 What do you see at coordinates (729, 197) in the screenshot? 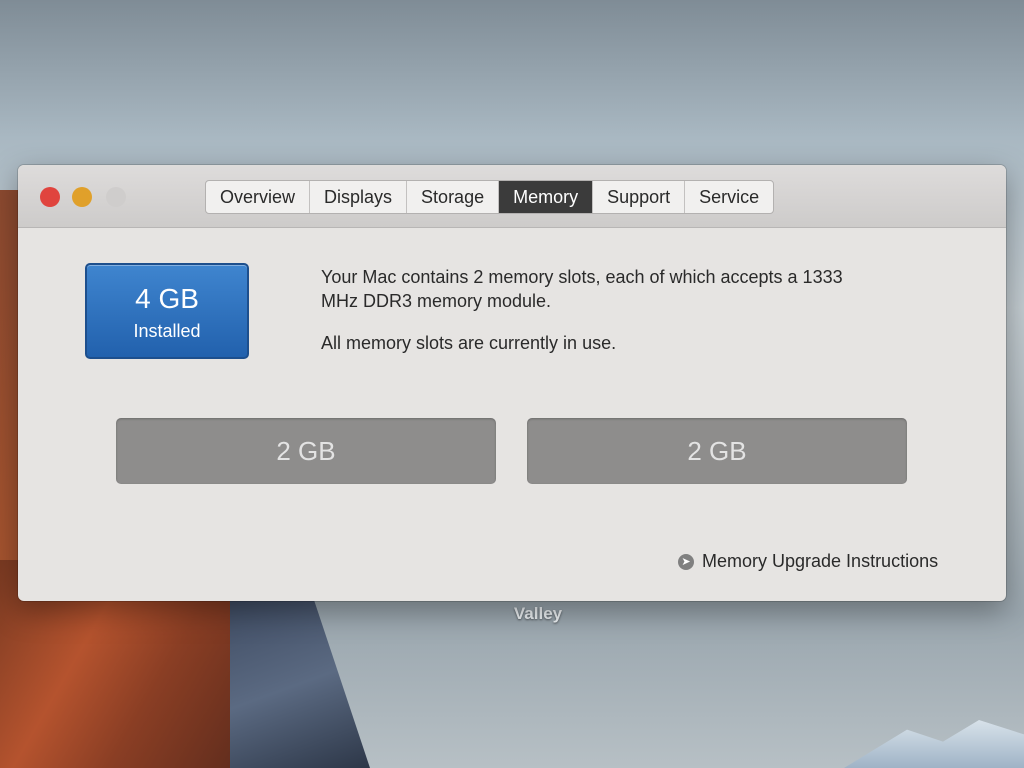
I see `tab-service: Service` at bounding box center [729, 197].